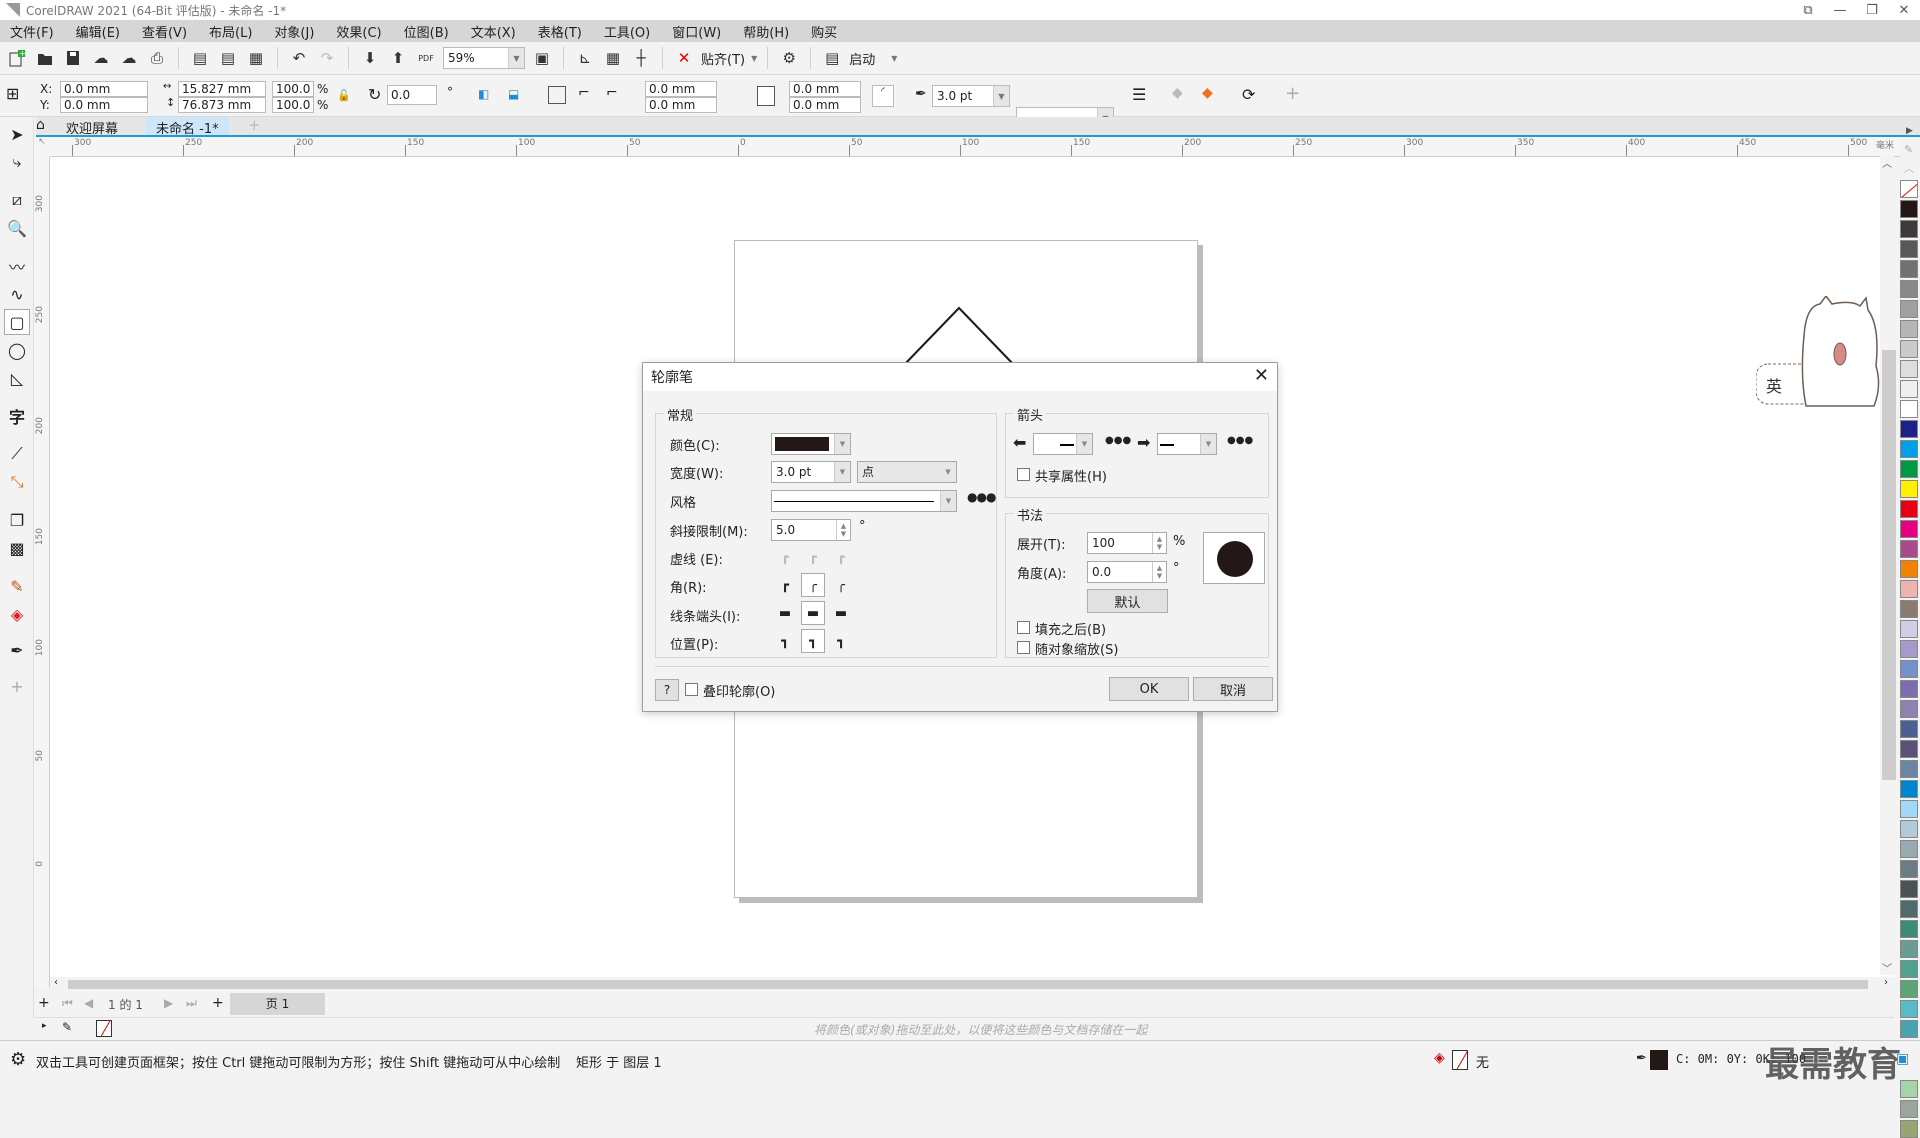 Image resolution: width=1920 pixels, height=1138 pixels. I want to click on dash-fixed-icon: ┏, so click(841, 557).